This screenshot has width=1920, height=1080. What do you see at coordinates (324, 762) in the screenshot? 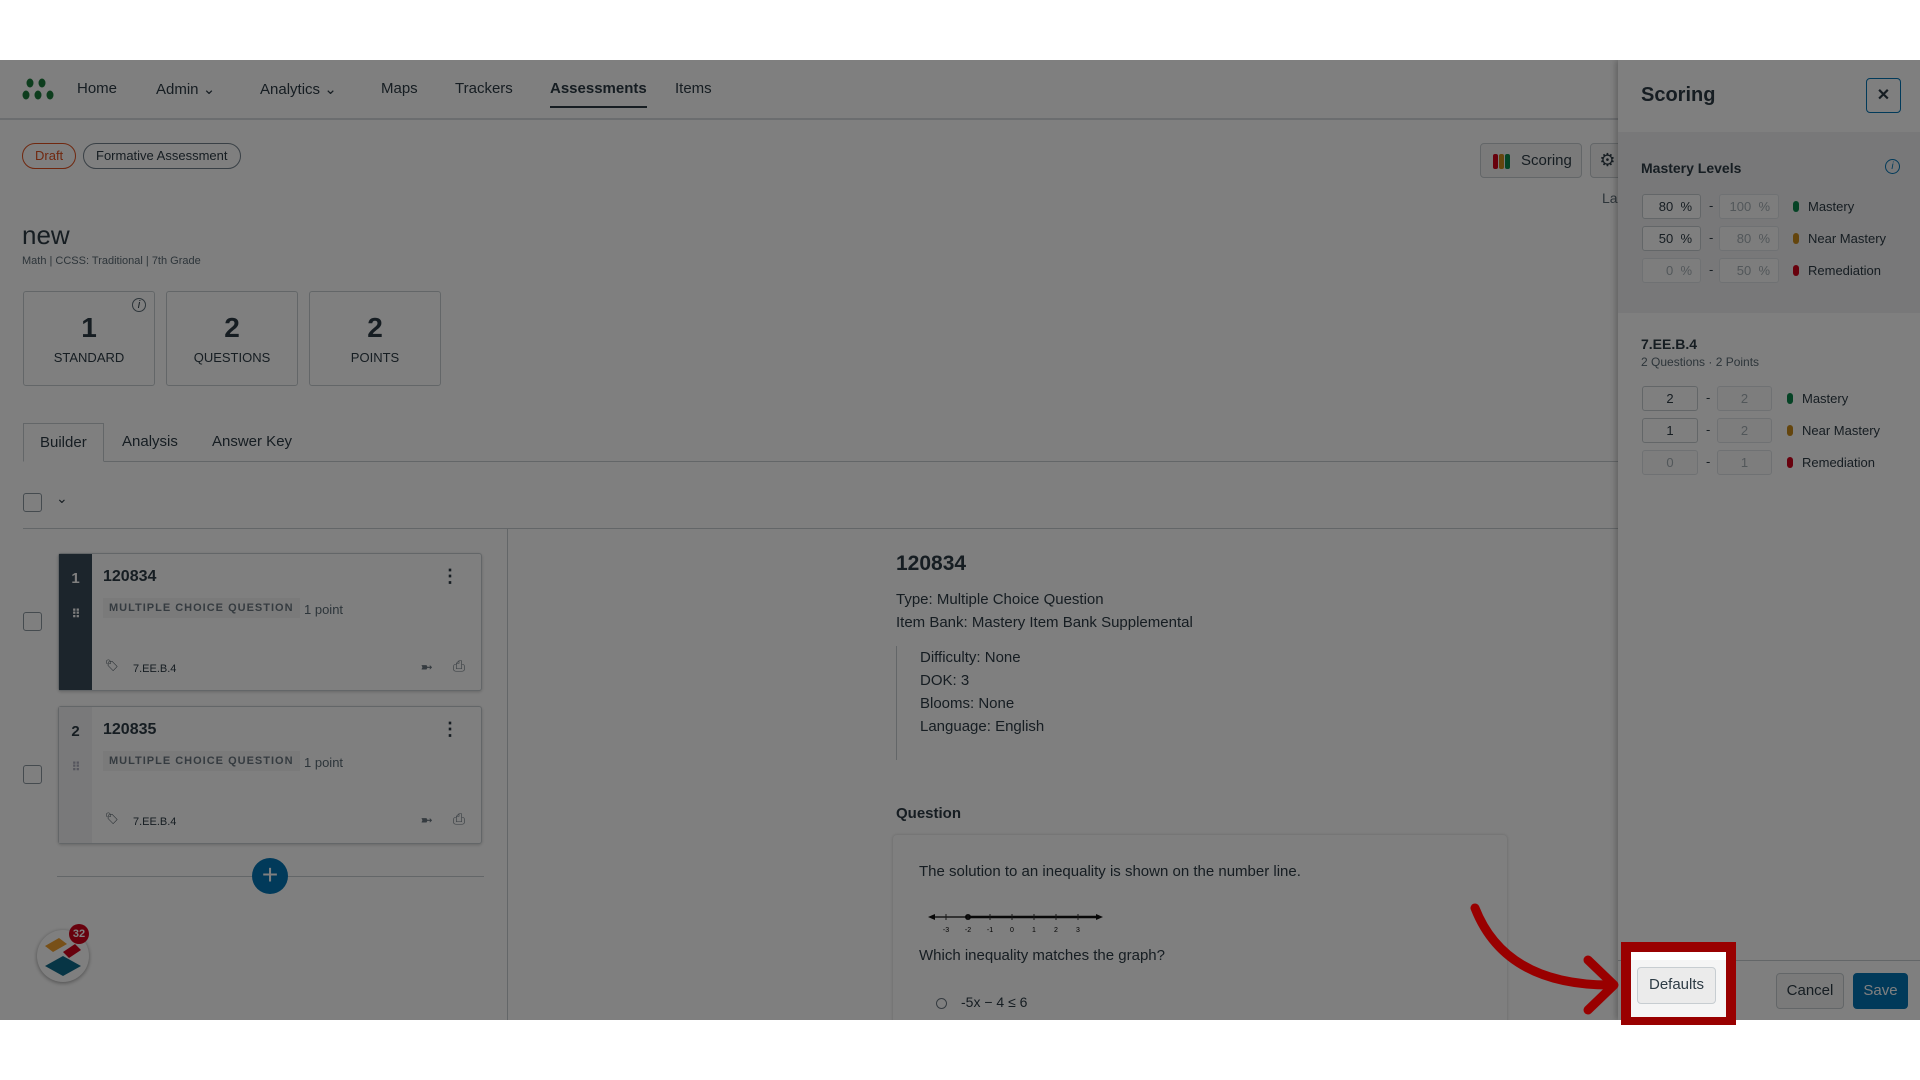
I see `question-points: 1 point` at bounding box center [324, 762].